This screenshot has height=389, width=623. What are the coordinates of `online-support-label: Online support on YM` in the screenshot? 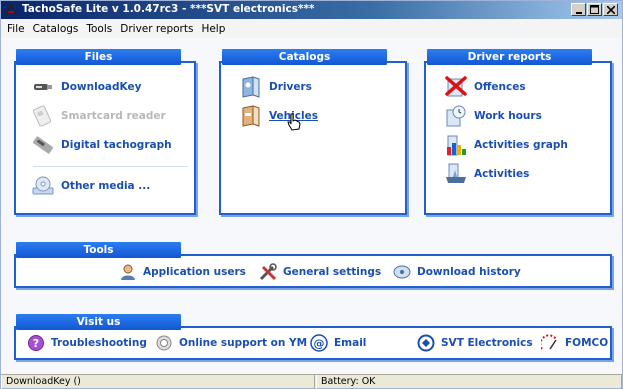 It's located at (243, 343).